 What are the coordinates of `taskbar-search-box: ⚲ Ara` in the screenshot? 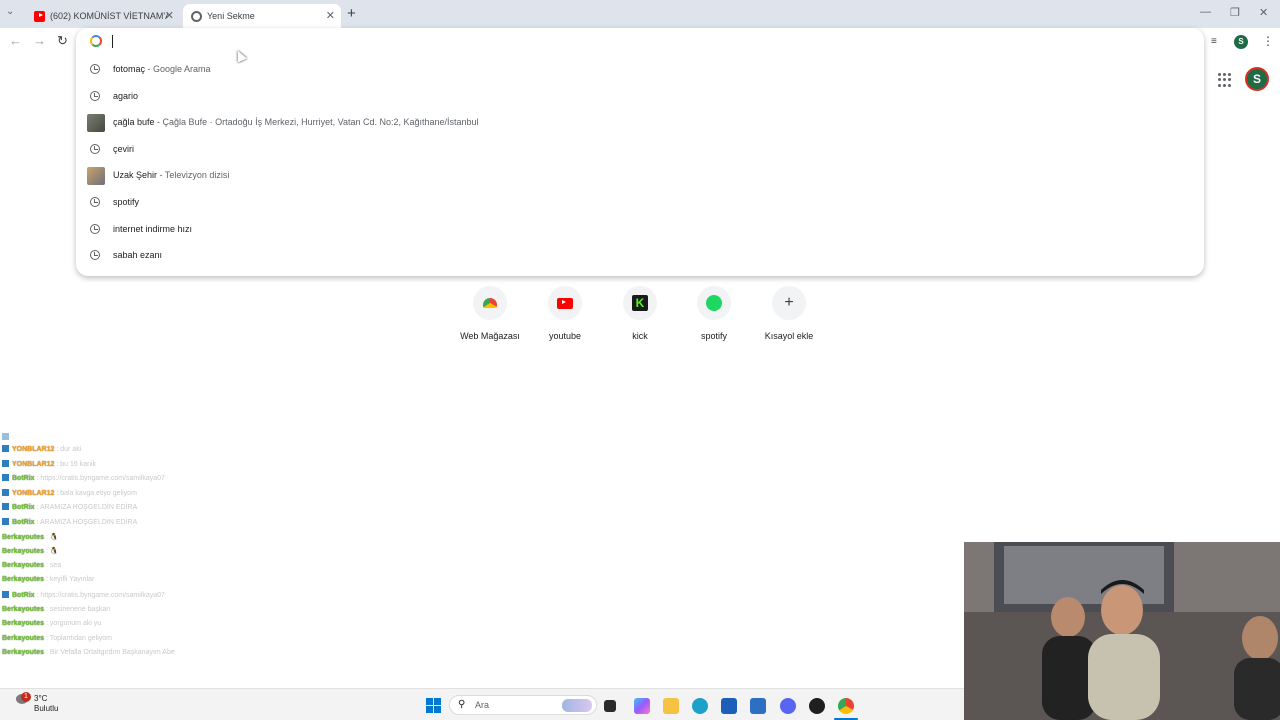 It's located at (523, 705).